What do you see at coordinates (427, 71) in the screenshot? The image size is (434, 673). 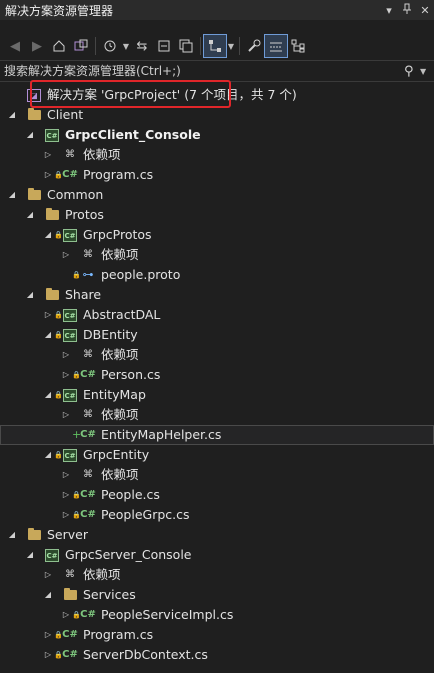 I see `search-options-dropdown-icon: ▼` at bounding box center [427, 71].